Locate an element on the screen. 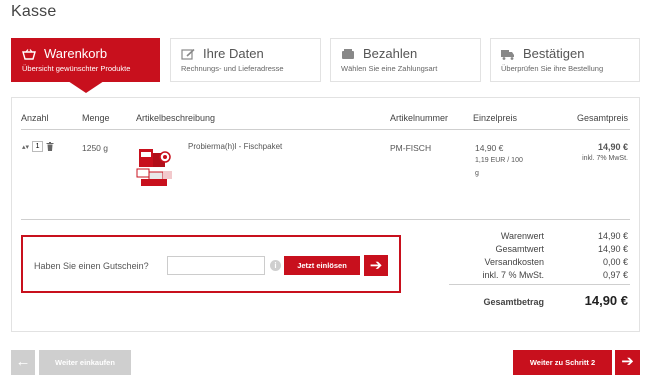  product-name: Probierma(h)l - Fischpaket is located at coordinates (235, 146).